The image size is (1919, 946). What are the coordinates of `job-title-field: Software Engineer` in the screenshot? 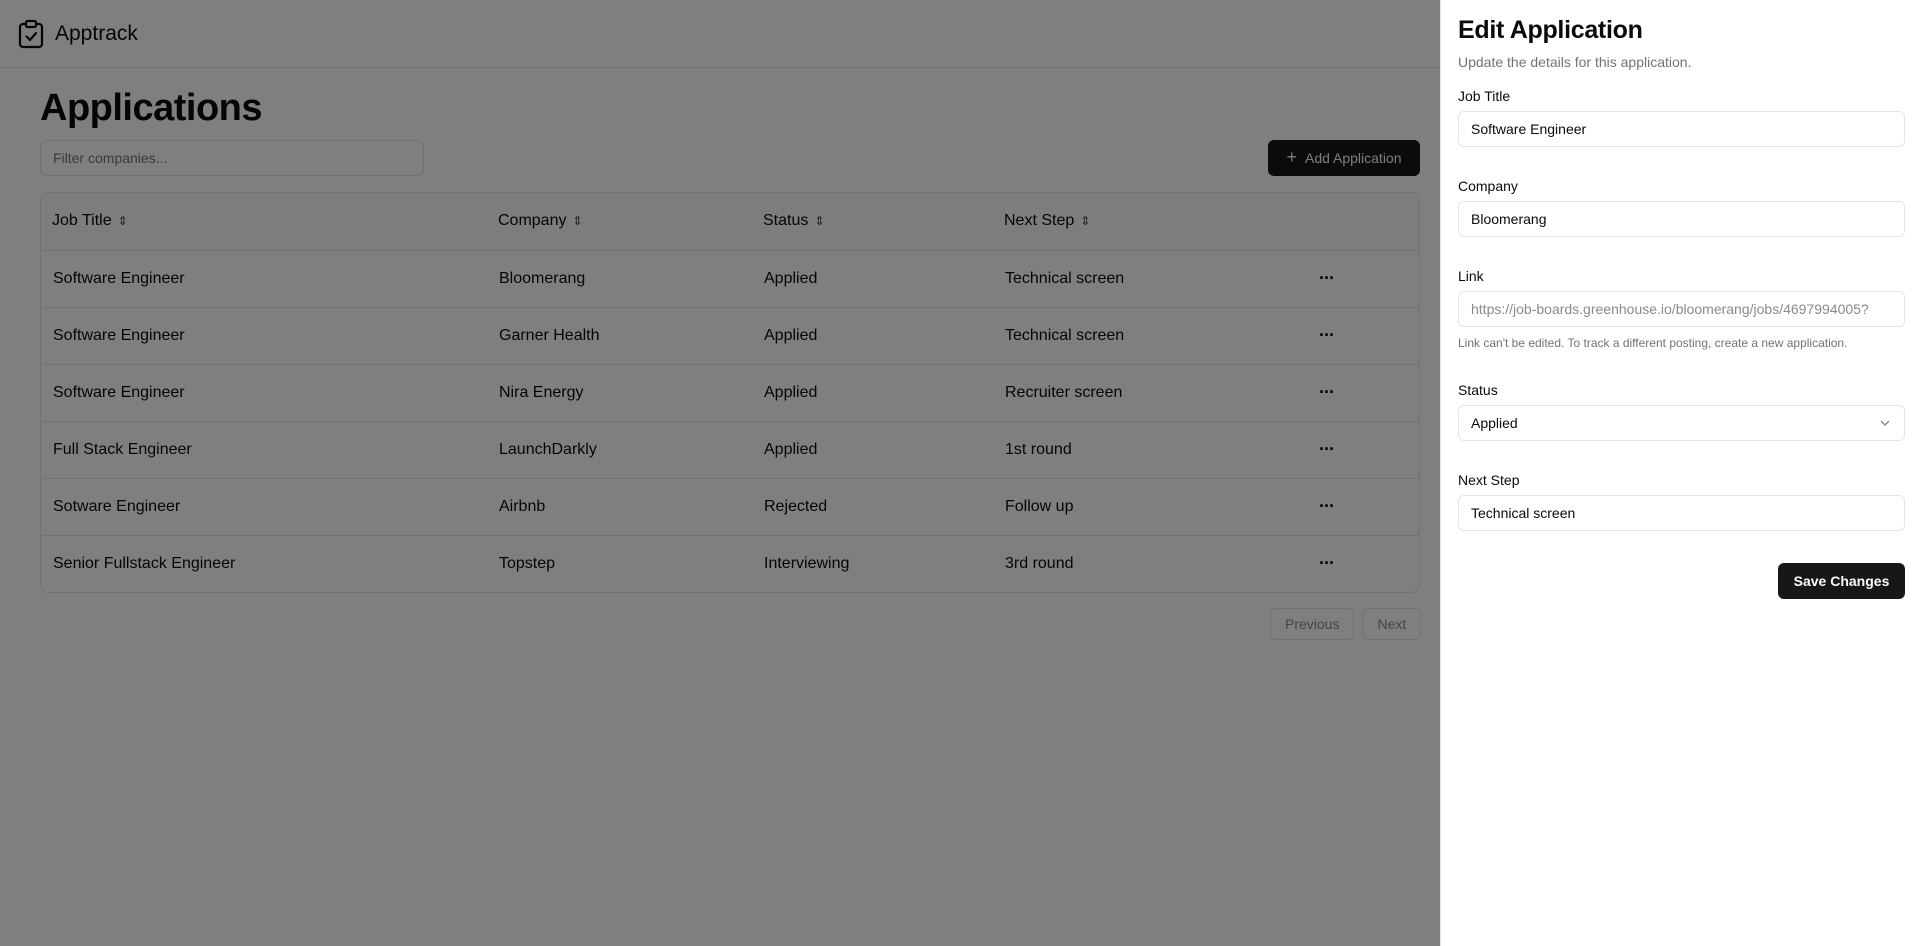 It's located at (1681, 129).